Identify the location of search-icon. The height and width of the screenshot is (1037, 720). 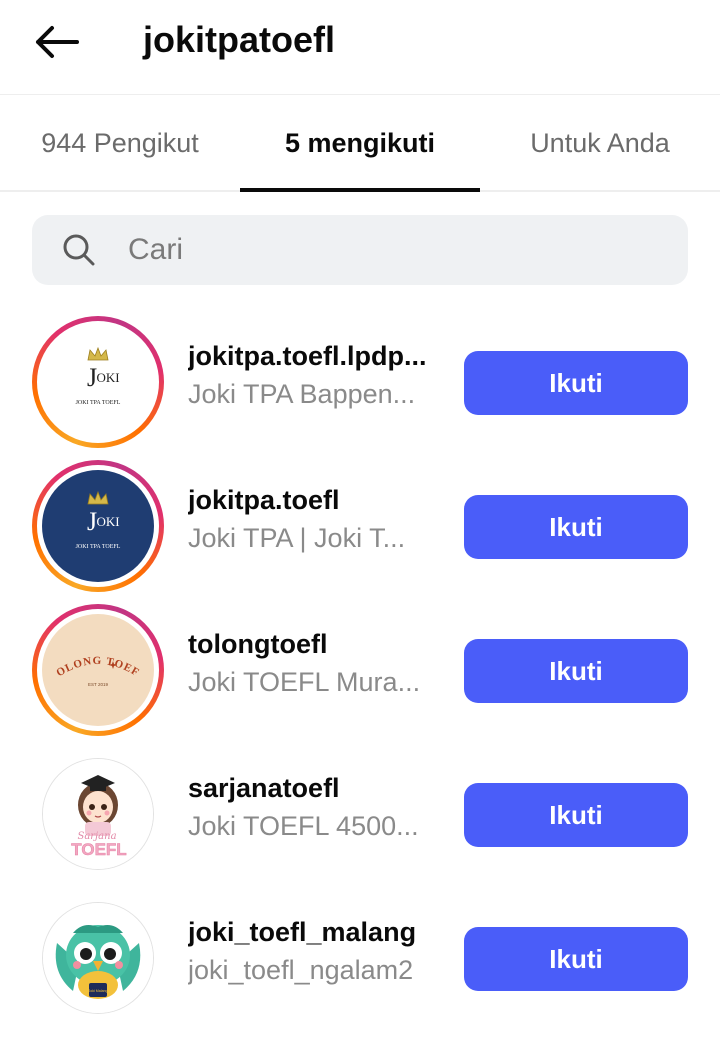
(79, 250).